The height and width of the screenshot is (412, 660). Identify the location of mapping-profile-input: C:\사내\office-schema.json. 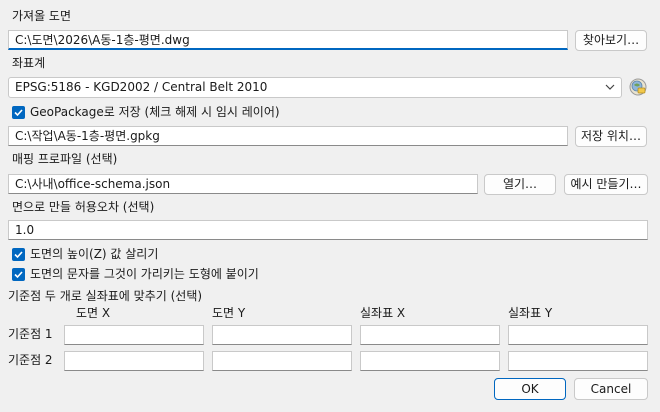
(243, 184).